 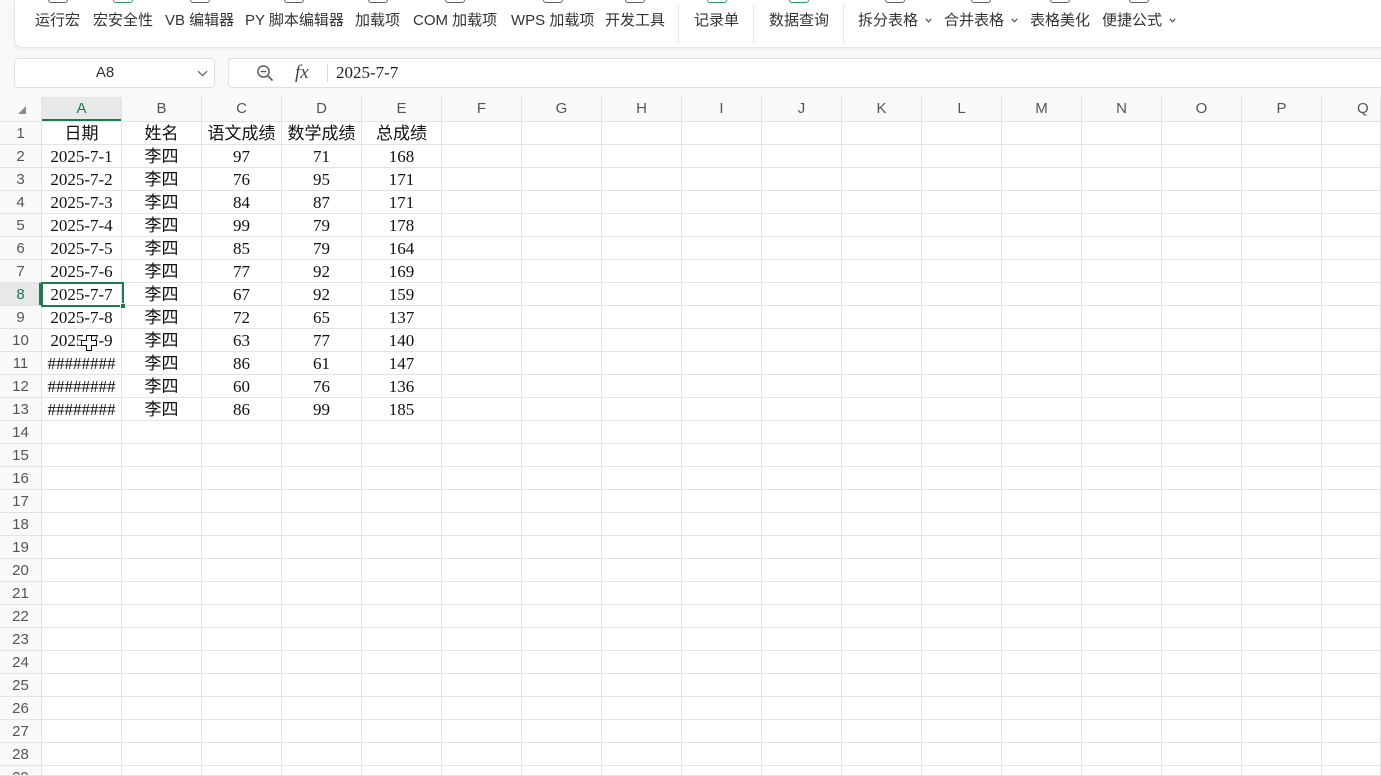 I want to click on cell-F6, so click(x=482, y=248).